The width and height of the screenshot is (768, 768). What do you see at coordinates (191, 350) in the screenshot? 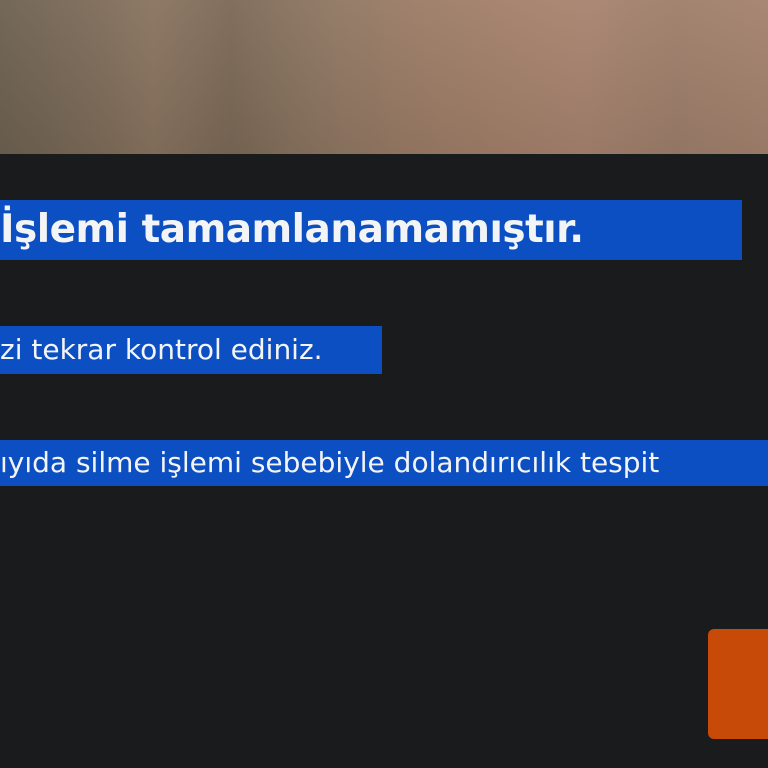
I see `error-message-line-1: zi tekrar kontrol ediniz.` at bounding box center [191, 350].